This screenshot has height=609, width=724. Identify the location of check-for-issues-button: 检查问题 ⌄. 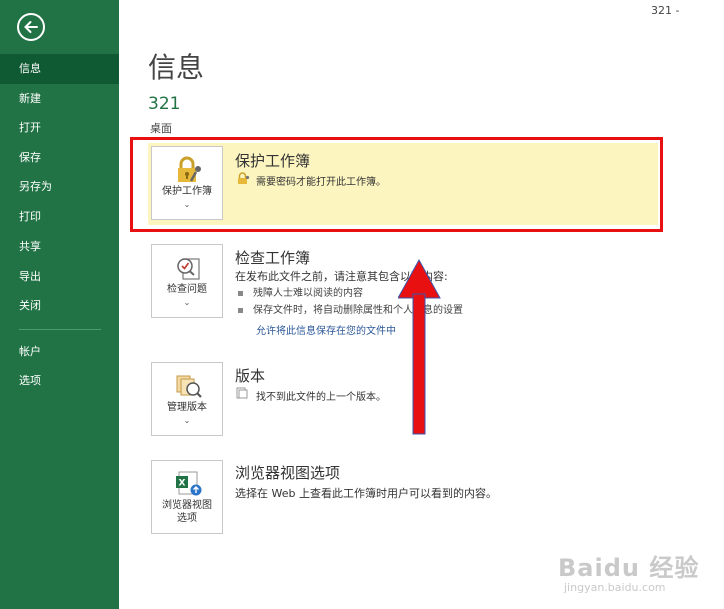
(187, 281).